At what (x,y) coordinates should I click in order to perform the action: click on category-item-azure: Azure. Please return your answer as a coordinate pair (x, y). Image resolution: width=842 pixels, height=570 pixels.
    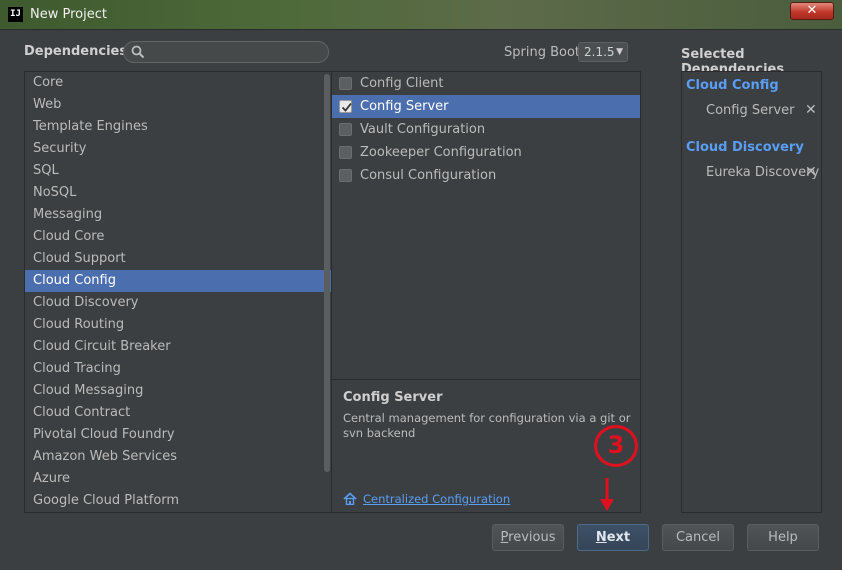
    Looking at the image, I should click on (178, 479).